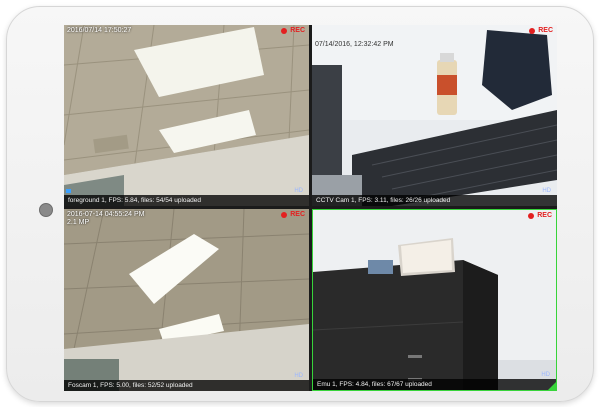  I want to click on camera-3-timestamp: 2016-07-14 04:55:24 PM, so click(106, 214).